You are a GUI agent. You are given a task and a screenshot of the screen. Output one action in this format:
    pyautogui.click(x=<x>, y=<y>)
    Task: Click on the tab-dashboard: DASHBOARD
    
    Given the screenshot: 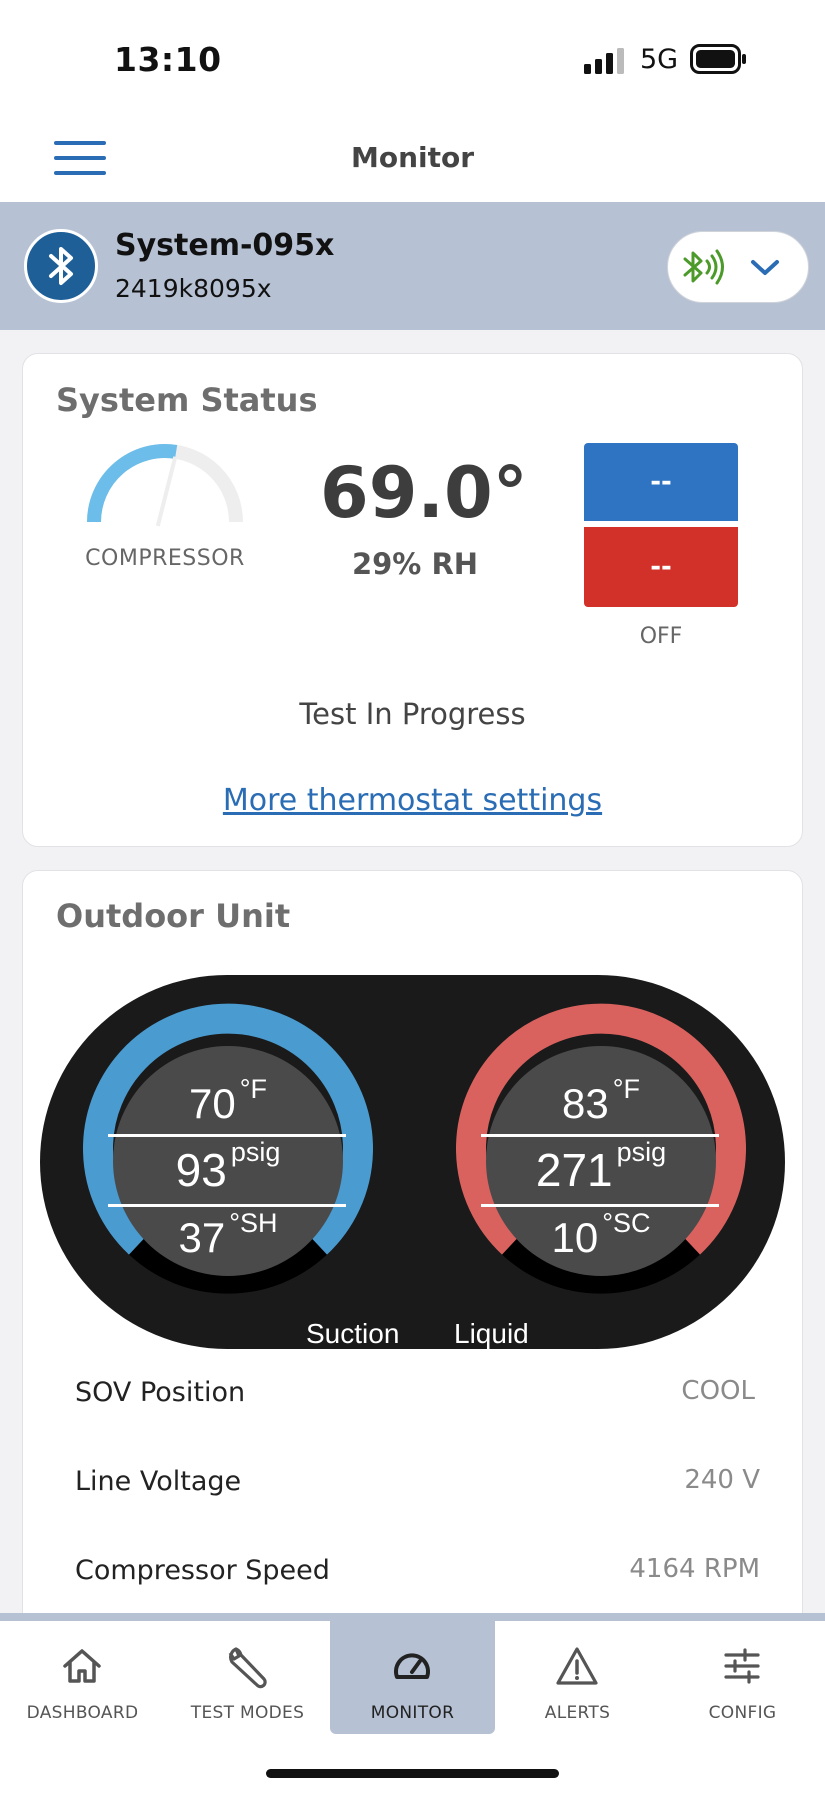 What is the action you would take?
    pyautogui.click(x=82, y=1677)
    